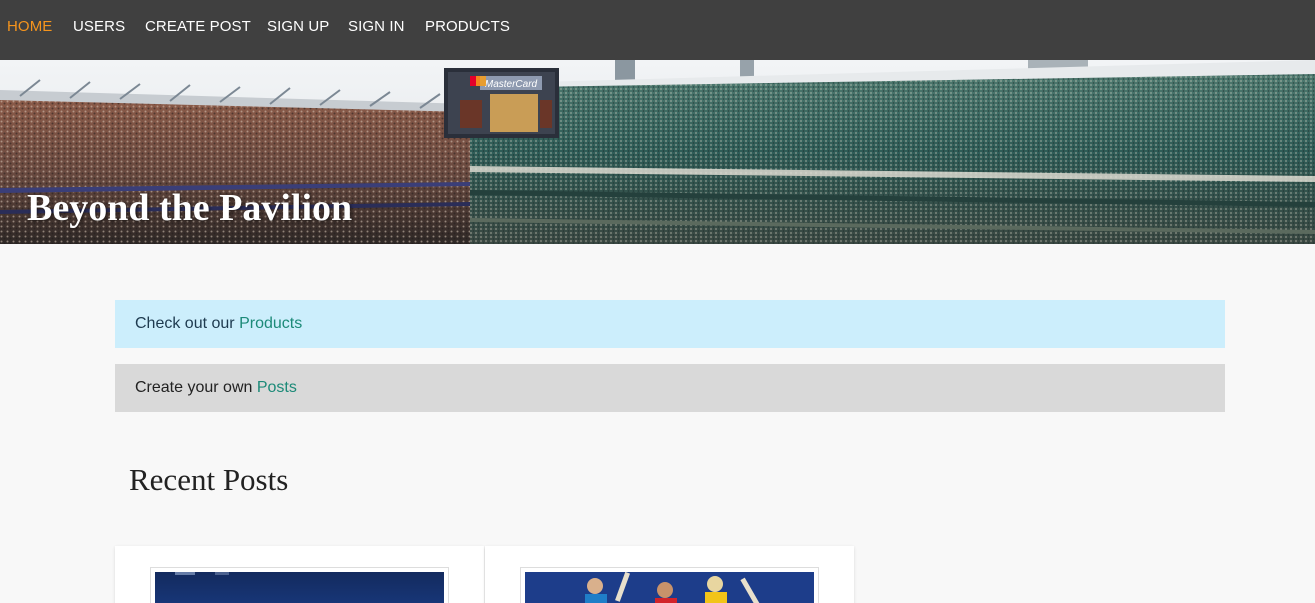  What do you see at coordinates (196, 387) in the screenshot?
I see `posts-notice-text: Create your own` at bounding box center [196, 387].